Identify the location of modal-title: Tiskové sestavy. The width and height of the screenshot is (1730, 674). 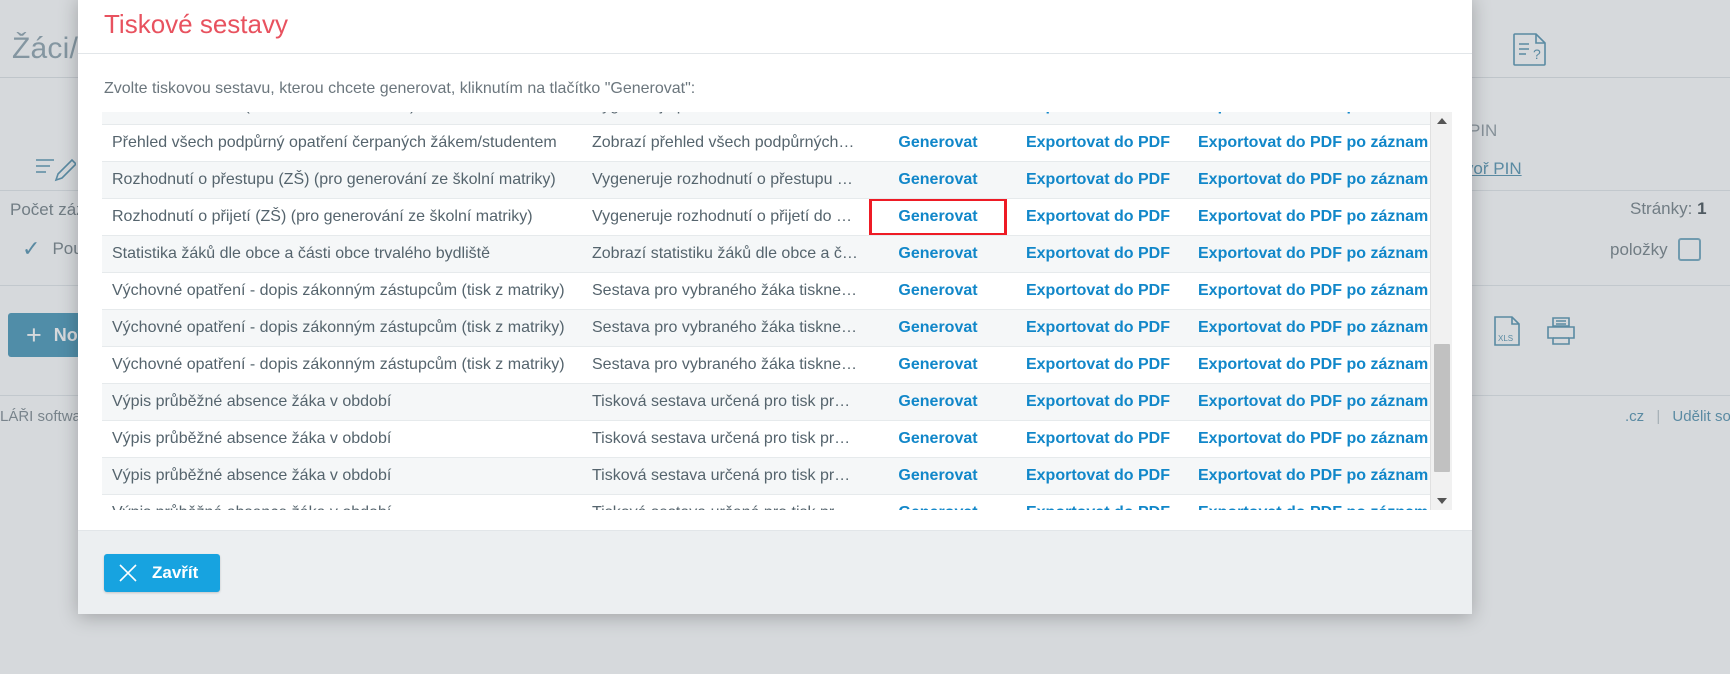
(196, 24).